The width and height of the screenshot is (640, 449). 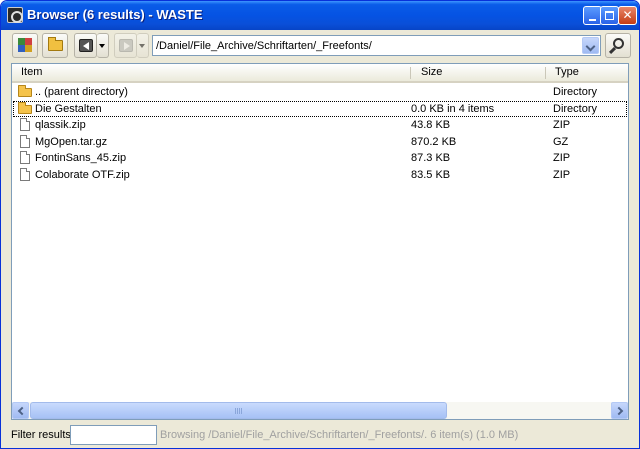 What do you see at coordinates (320, 175) in the screenshot?
I see `list-item: Colaborate OTF.zip 83.5 KB ZIP` at bounding box center [320, 175].